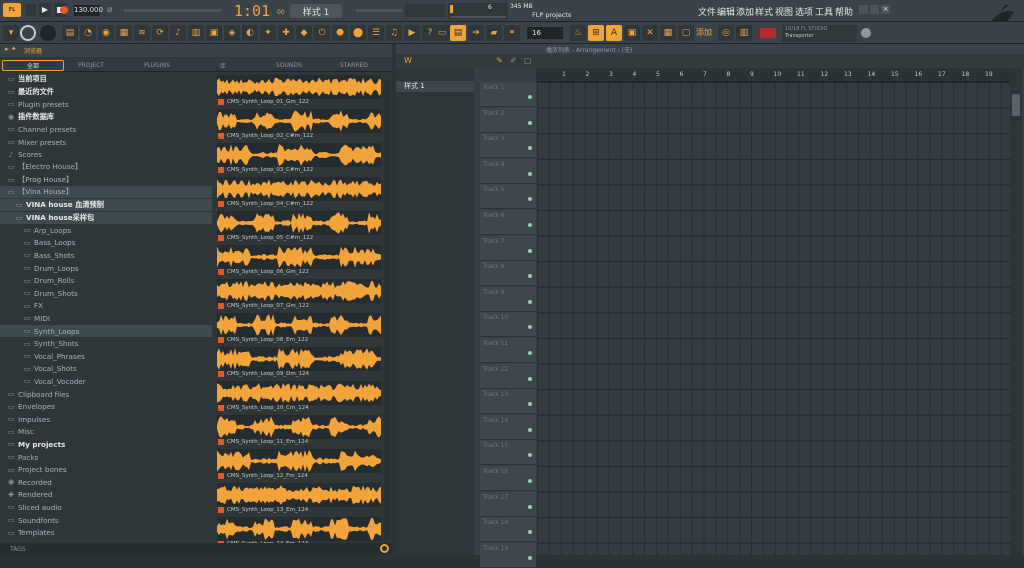 This screenshot has width=1024, height=568. I want to click on tool-icon-03: ◉, so click(106, 33).